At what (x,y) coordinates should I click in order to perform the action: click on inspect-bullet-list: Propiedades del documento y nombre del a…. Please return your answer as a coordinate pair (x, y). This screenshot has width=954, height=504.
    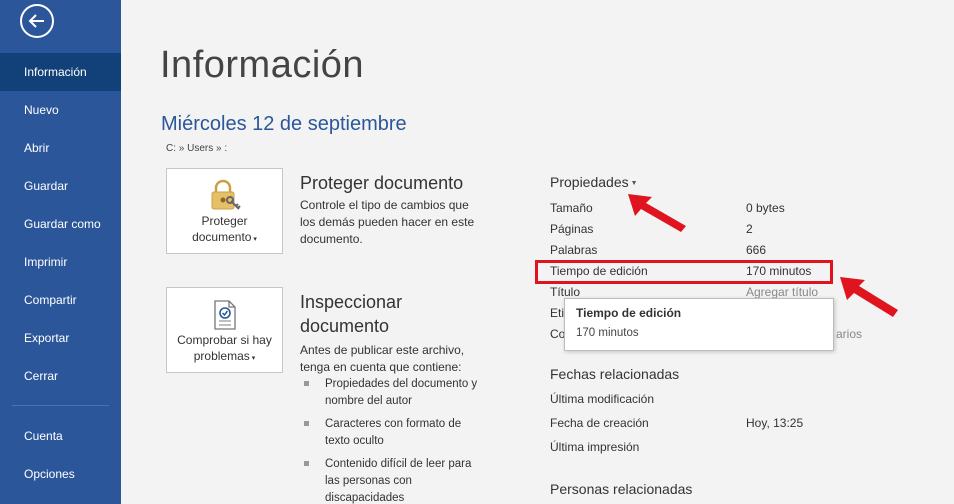
    Looking at the image, I should click on (390, 440).